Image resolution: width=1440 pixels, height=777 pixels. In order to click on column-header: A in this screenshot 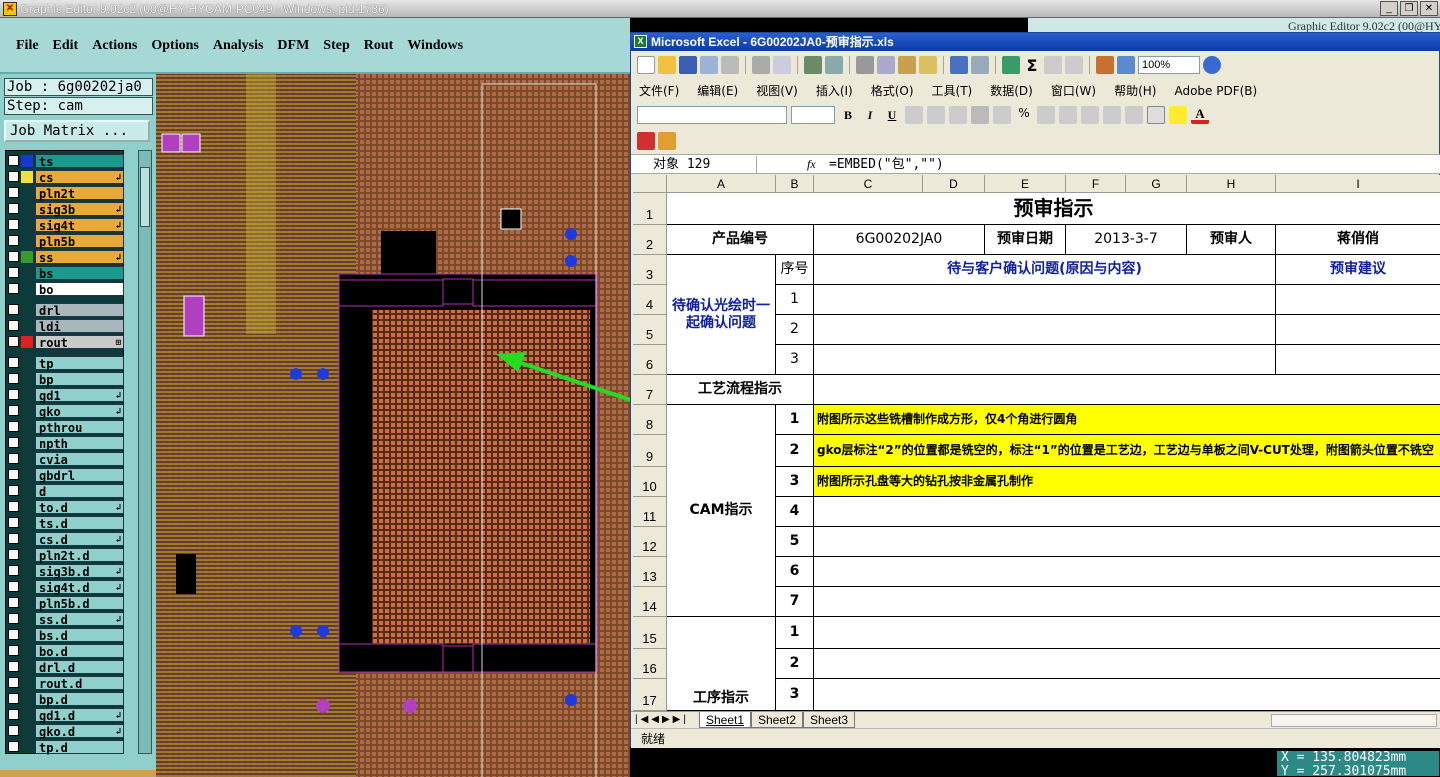, I will do `click(721, 184)`.